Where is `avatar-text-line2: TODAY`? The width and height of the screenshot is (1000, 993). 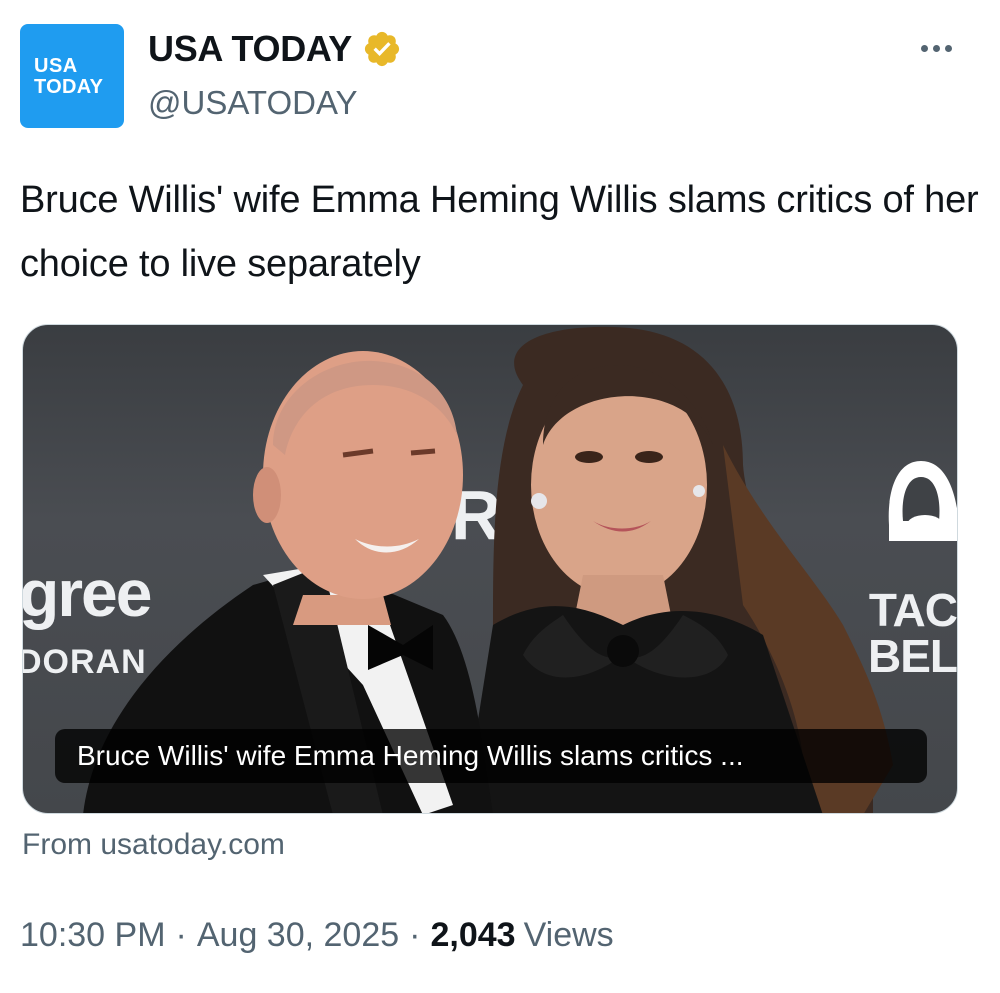
avatar-text-line2: TODAY is located at coordinates (69, 86).